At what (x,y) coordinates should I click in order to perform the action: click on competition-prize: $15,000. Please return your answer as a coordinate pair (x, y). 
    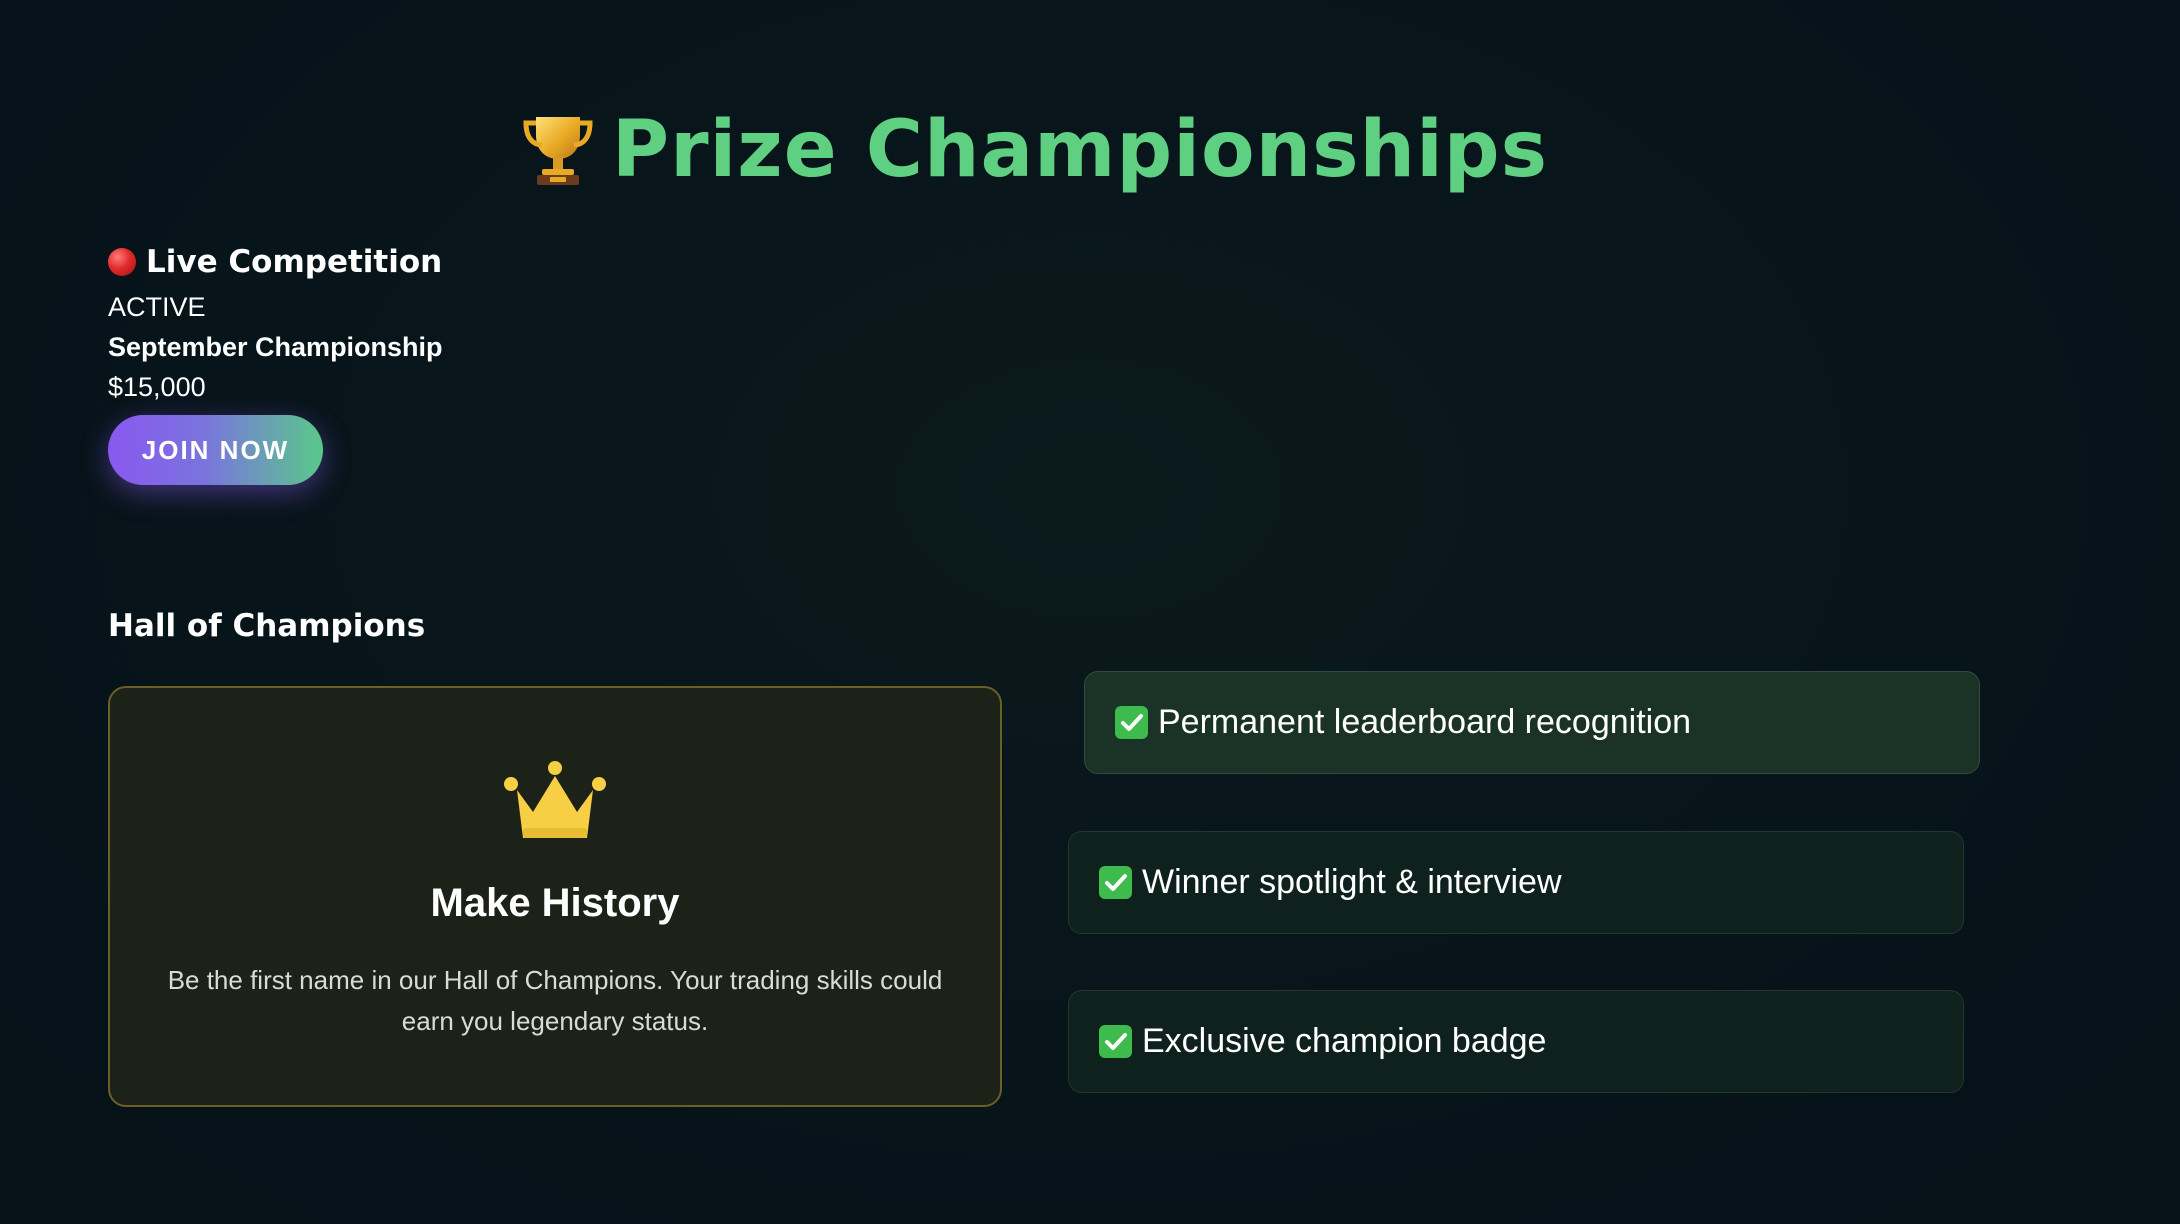
    Looking at the image, I should click on (157, 387).